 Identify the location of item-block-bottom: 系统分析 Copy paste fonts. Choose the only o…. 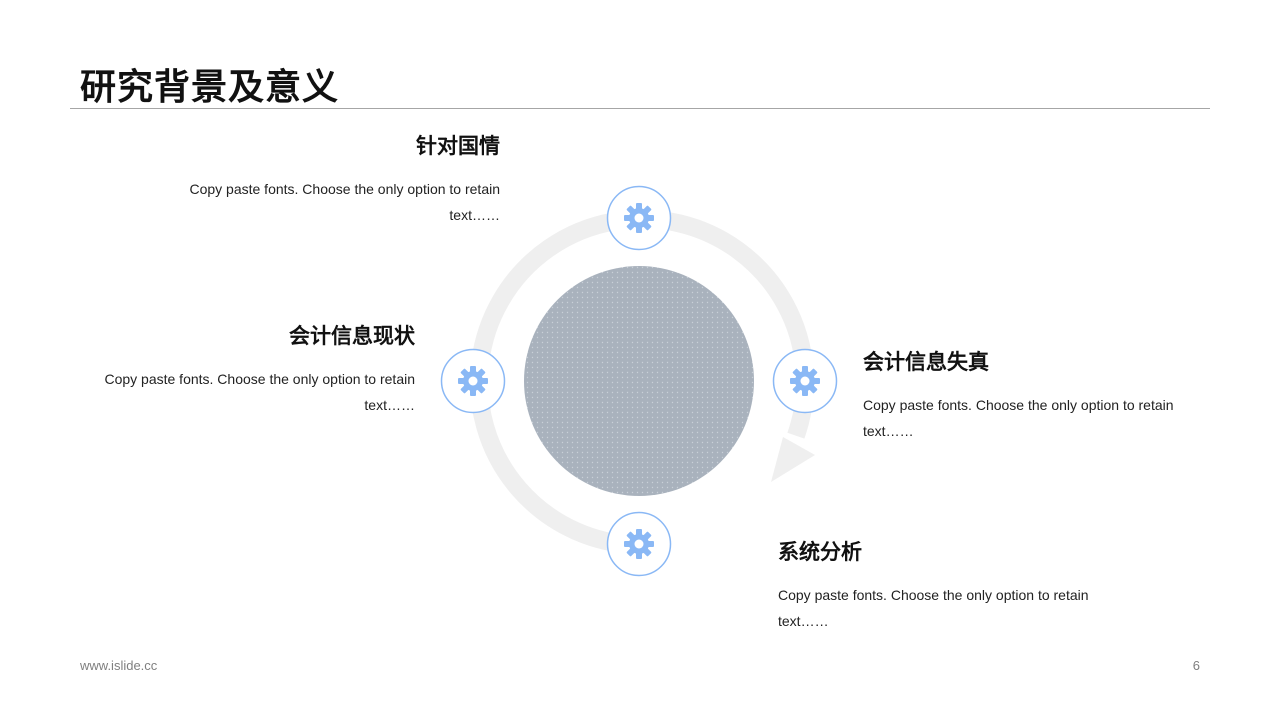
(948, 585).